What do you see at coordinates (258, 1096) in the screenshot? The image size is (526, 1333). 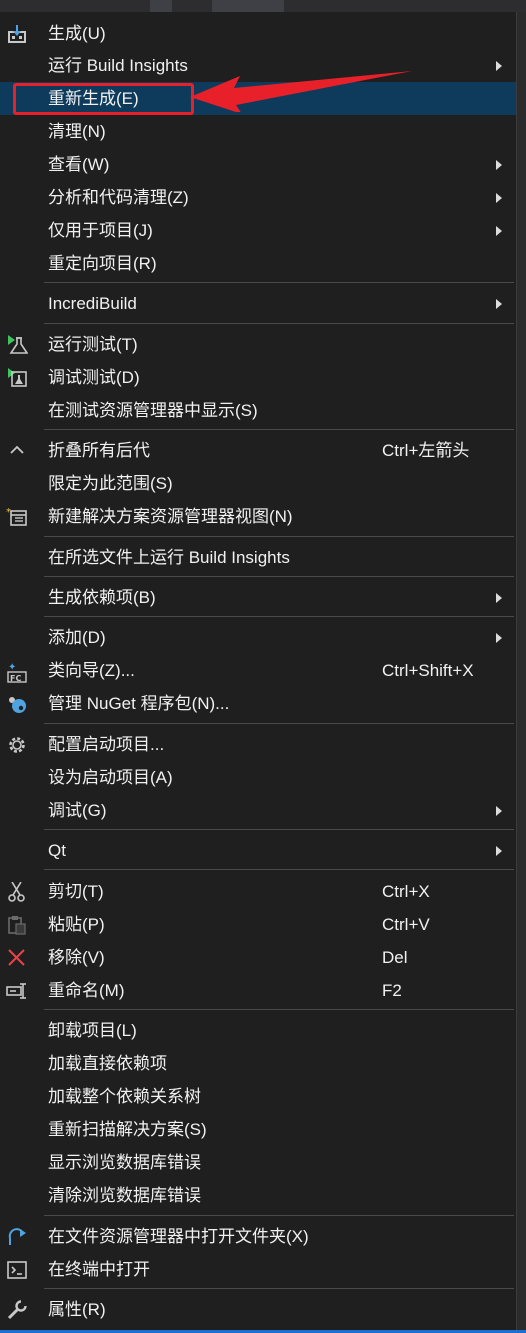 I see `menu-item: 加载整个依赖关系树` at bounding box center [258, 1096].